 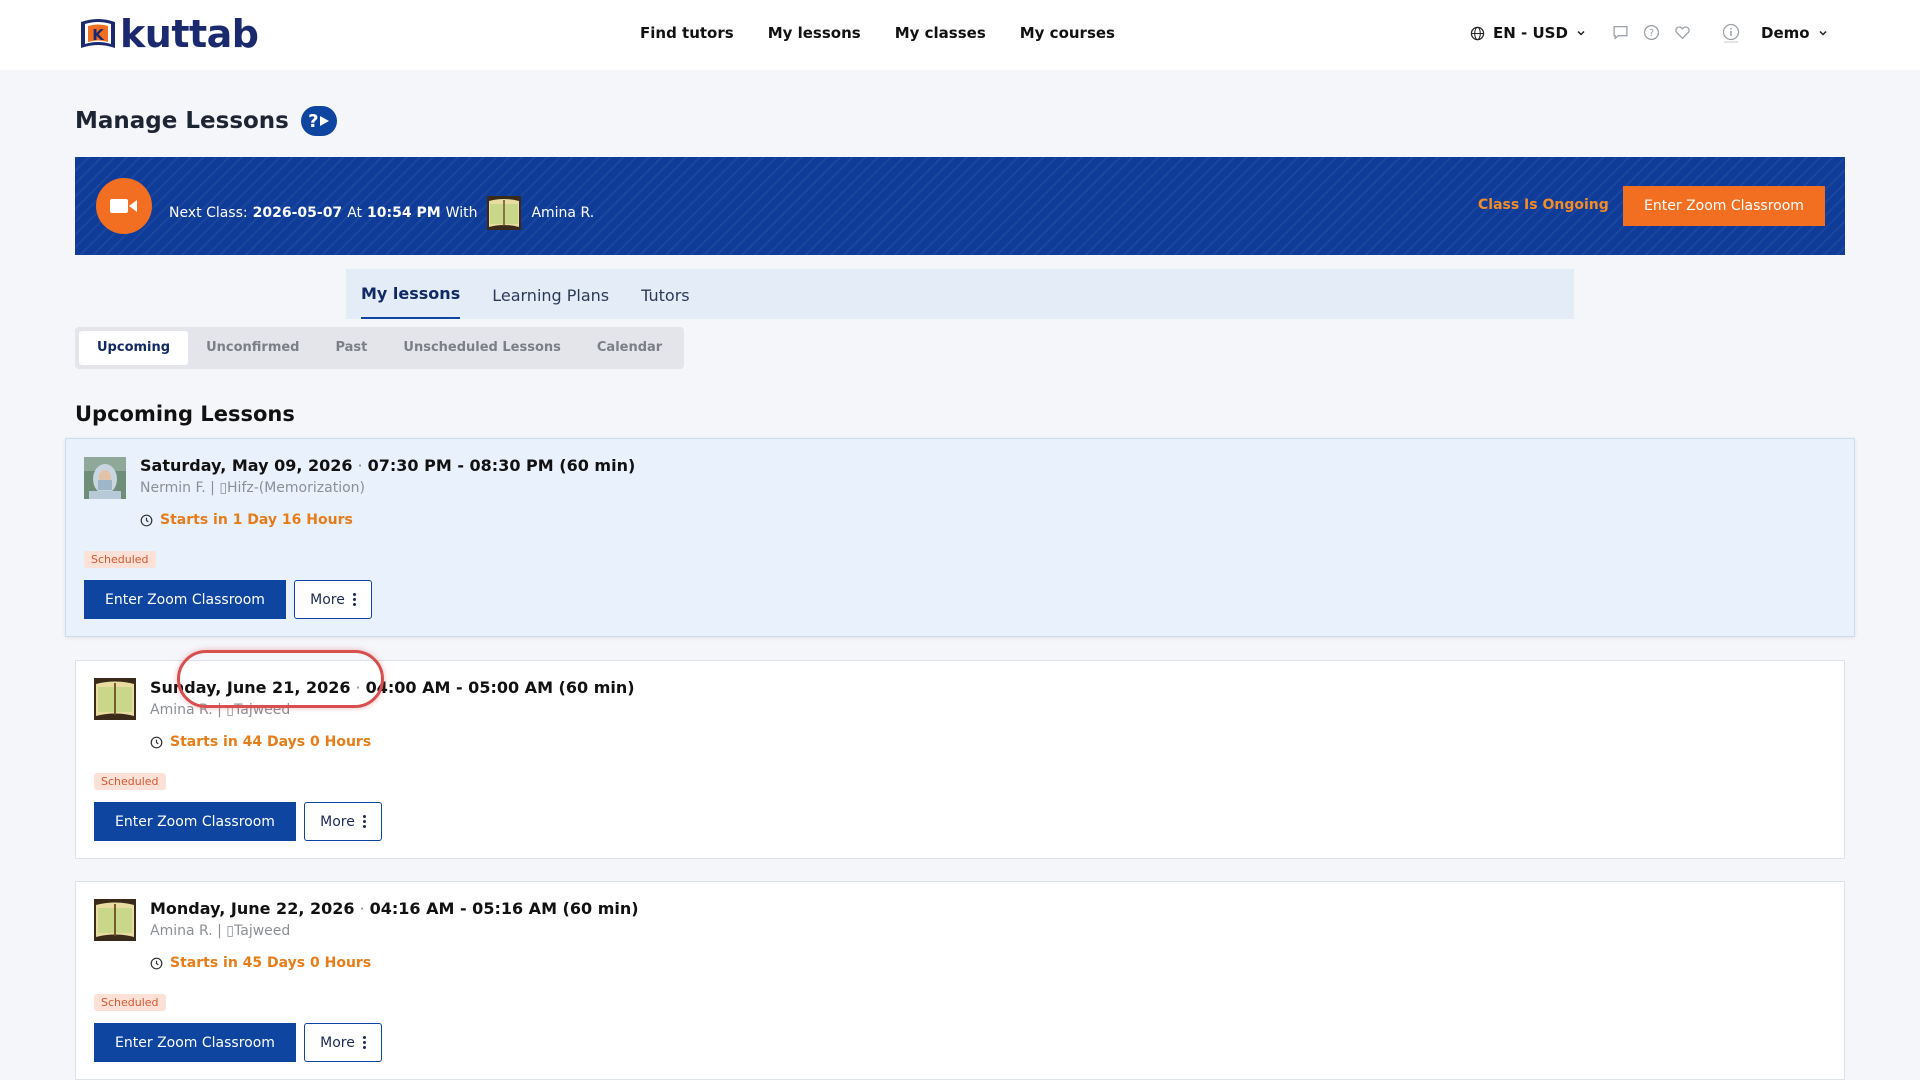 What do you see at coordinates (1682, 32) in the screenshot?
I see `heart-icon` at bounding box center [1682, 32].